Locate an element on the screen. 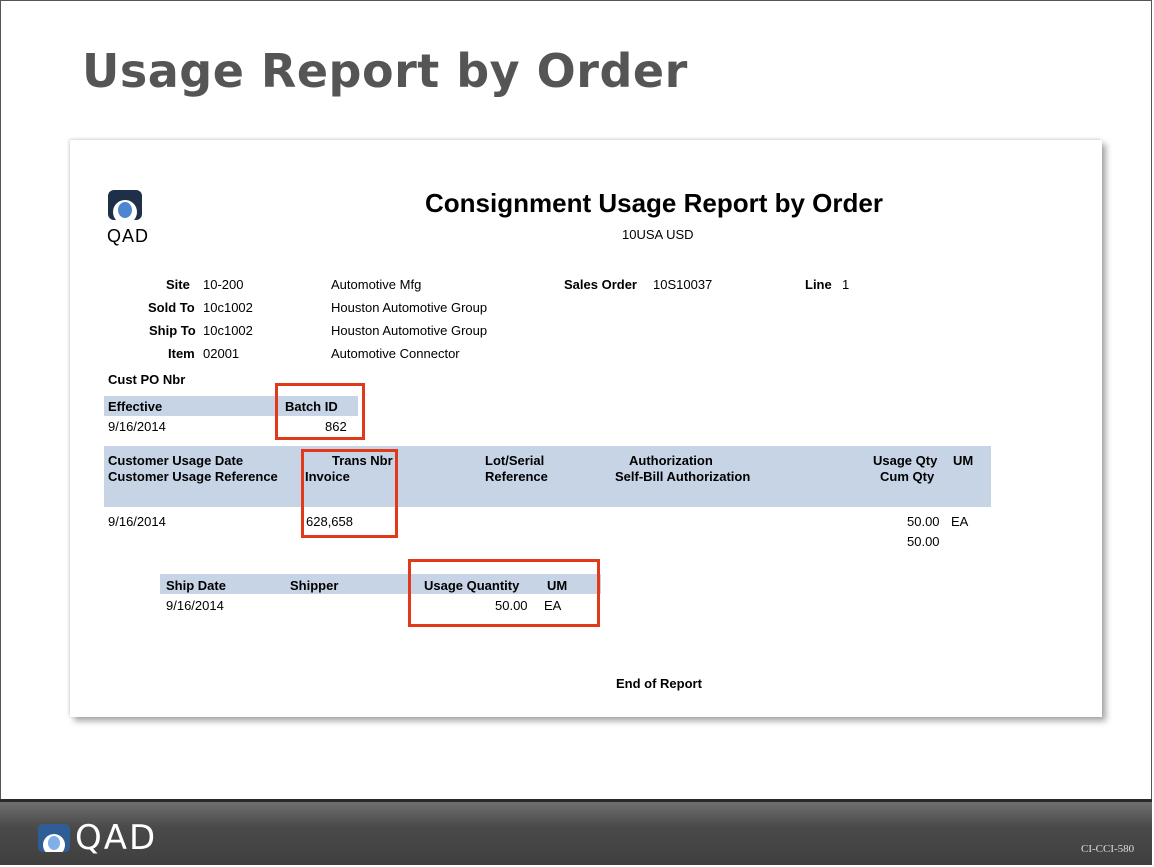 The height and width of the screenshot is (867, 1154). col-lot-serial: Lot/Serial is located at coordinates (515, 460).